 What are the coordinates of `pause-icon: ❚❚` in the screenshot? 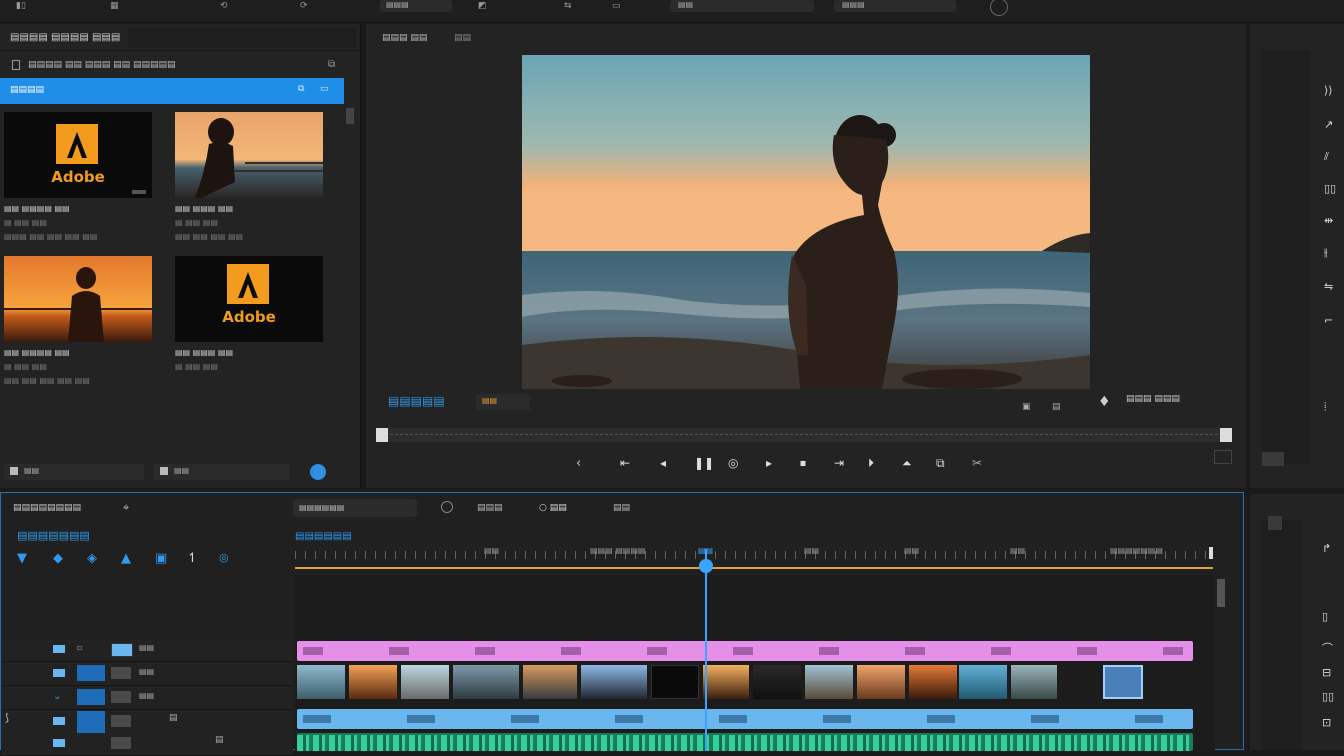 It's located at (704, 463).